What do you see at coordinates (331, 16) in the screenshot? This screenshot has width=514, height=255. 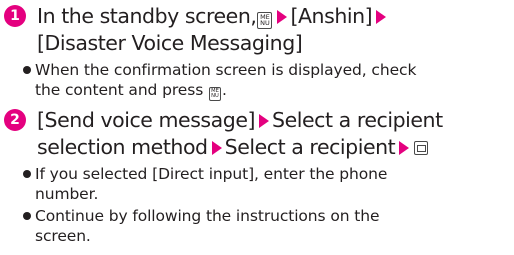 I see `breadcrumb-anshin: [Anshin]` at bounding box center [331, 16].